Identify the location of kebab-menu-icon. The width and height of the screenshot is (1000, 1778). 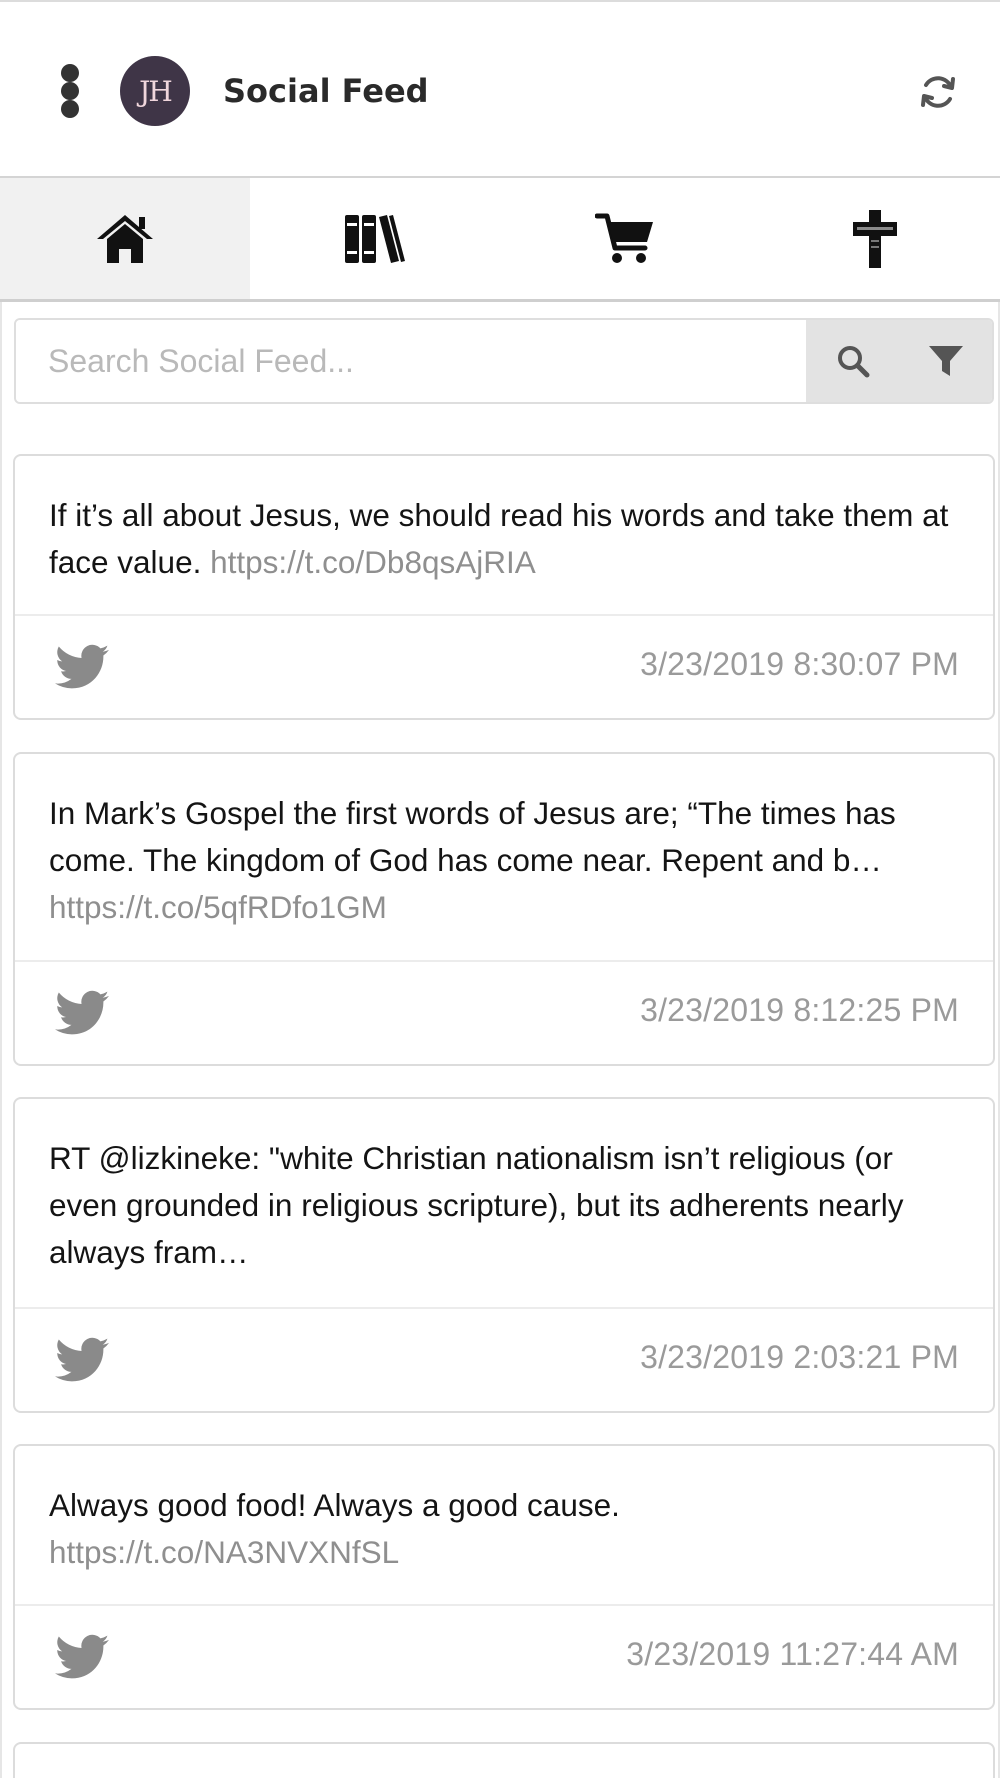
(70, 91).